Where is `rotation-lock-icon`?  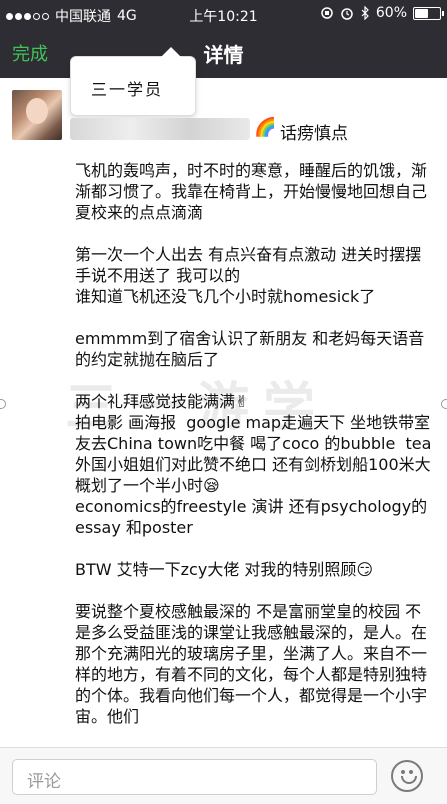
rotation-lock-icon is located at coordinates (327, 13).